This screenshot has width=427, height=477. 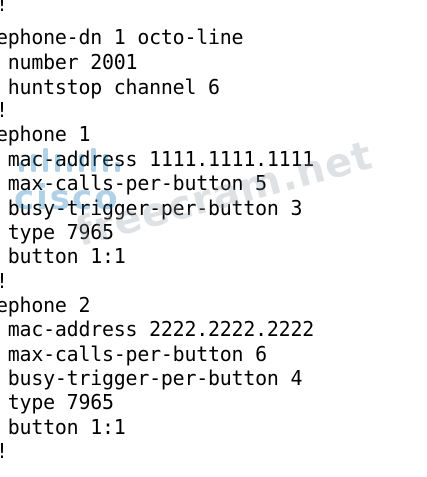 What do you see at coordinates (151, 208) in the screenshot?
I see `config-line: busy-trigger-per-button 3` at bounding box center [151, 208].